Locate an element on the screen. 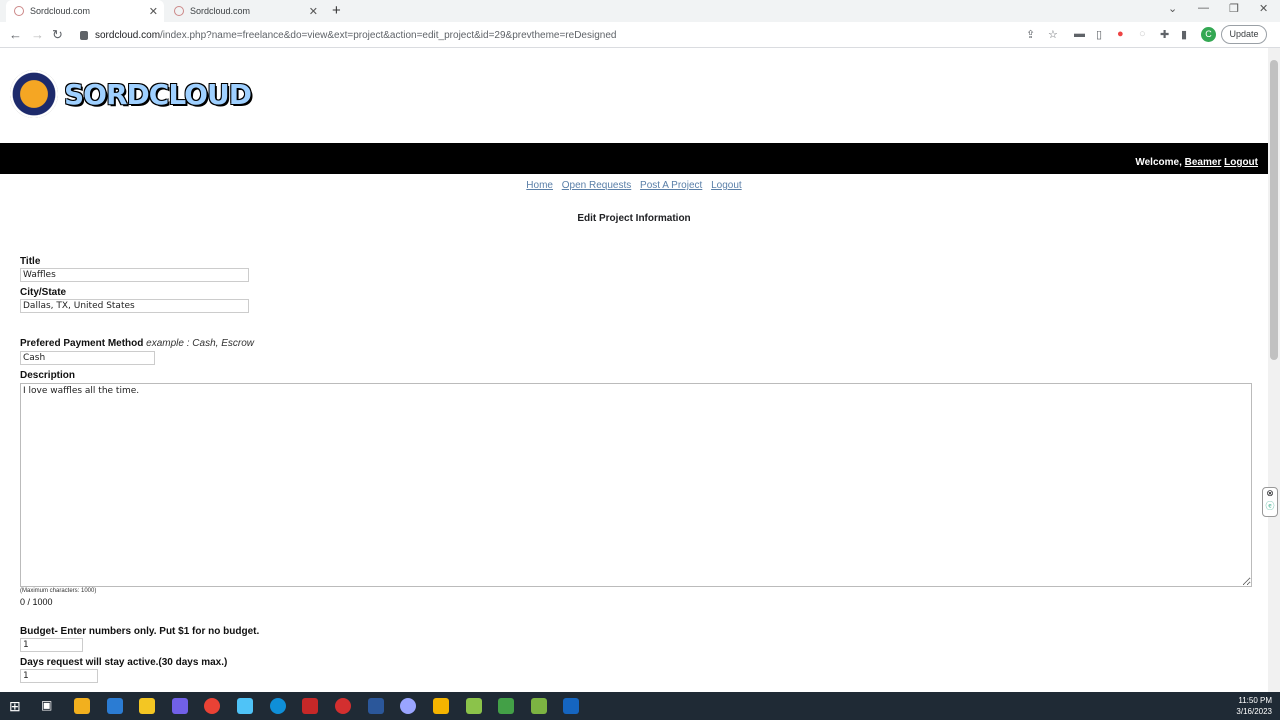  update-button: Update is located at coordinates (1244, 34).